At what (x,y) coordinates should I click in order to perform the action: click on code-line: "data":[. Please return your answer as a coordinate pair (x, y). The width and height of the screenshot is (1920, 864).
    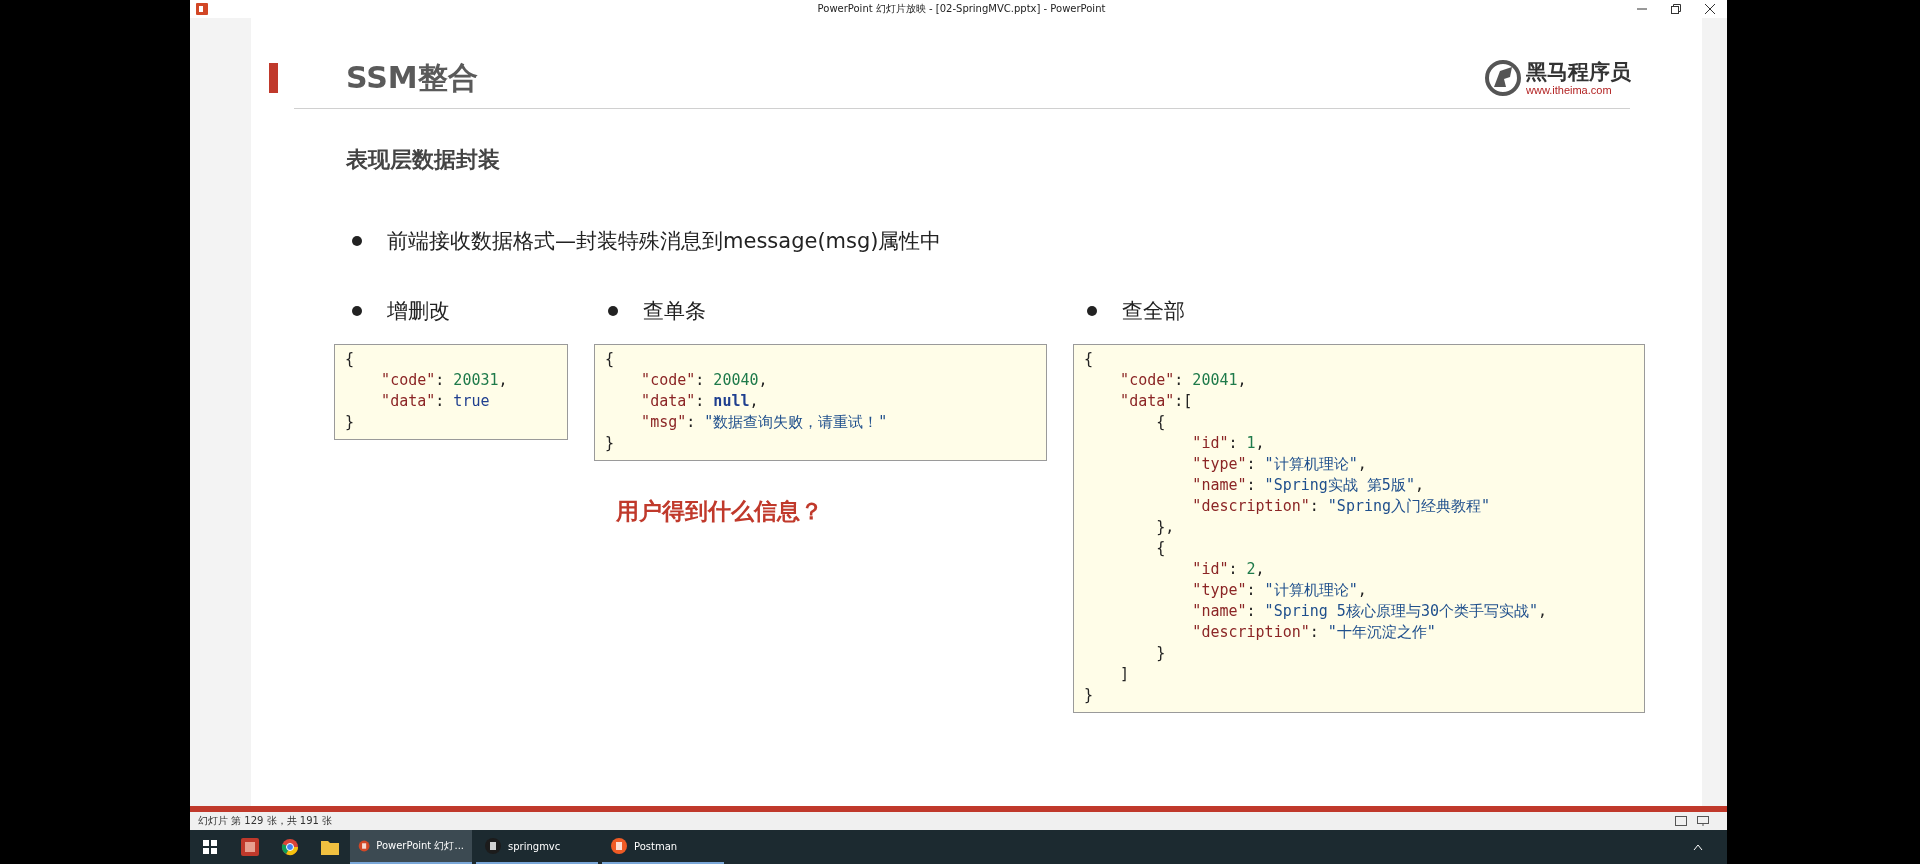
    Looking at the image, I should click on (1156, 401).